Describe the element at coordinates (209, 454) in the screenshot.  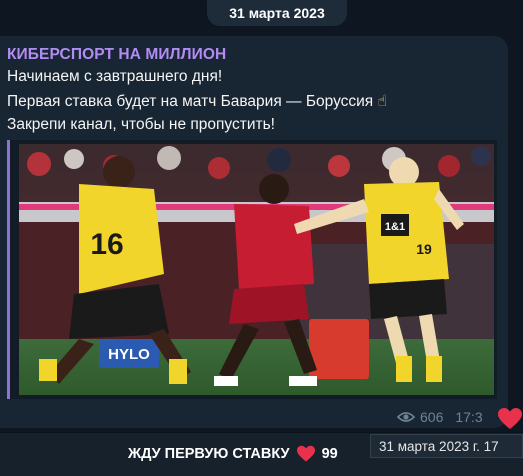
I see `reaction-button-label: ЖДУ ПЕРВУЮ СТАВКУ` at that location.